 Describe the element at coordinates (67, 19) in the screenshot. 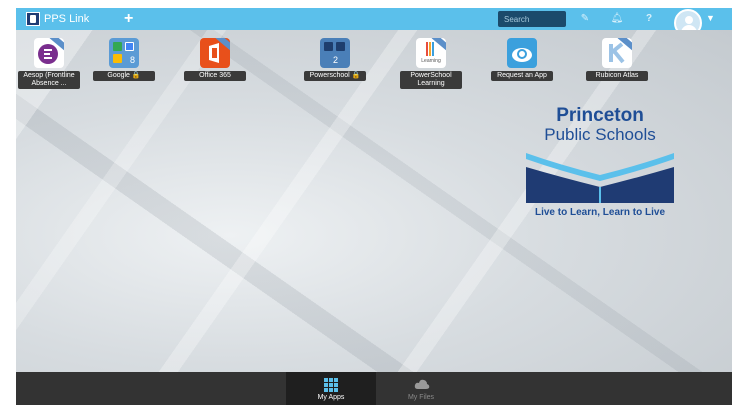

I see `brand-title: PPS Link` at that location.